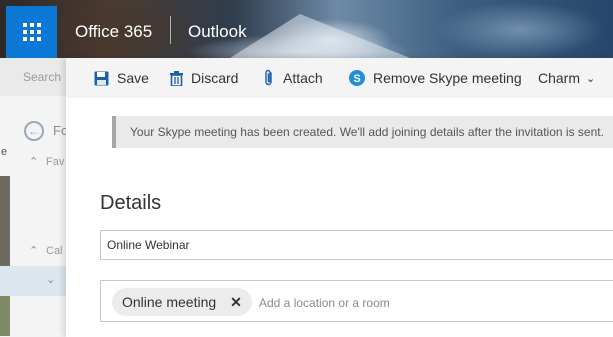 Image resolution: width=613 pixels, height=337 pixels. I want to click on waffle-icon, so click(31, 32).